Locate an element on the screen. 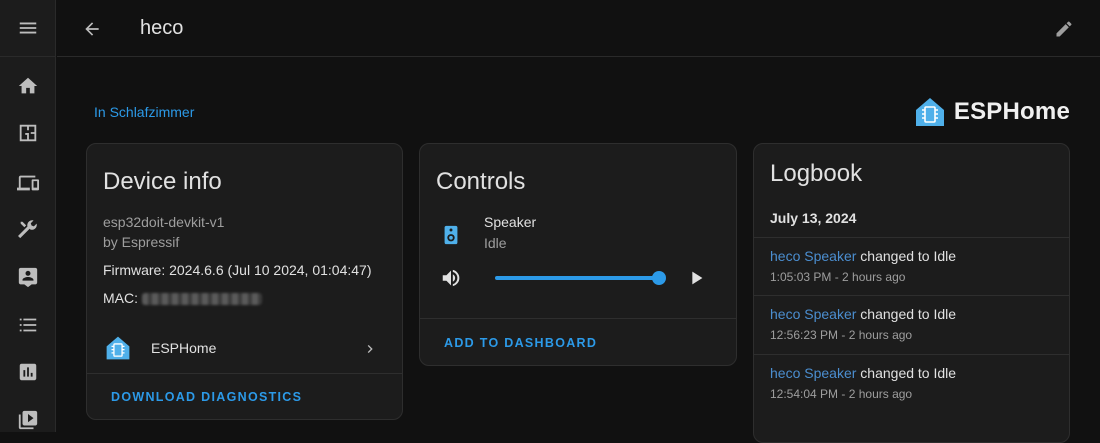 The height and width of the screenshot is (443, 1100). entity-state: Idle is located at coordinates (495, 243).